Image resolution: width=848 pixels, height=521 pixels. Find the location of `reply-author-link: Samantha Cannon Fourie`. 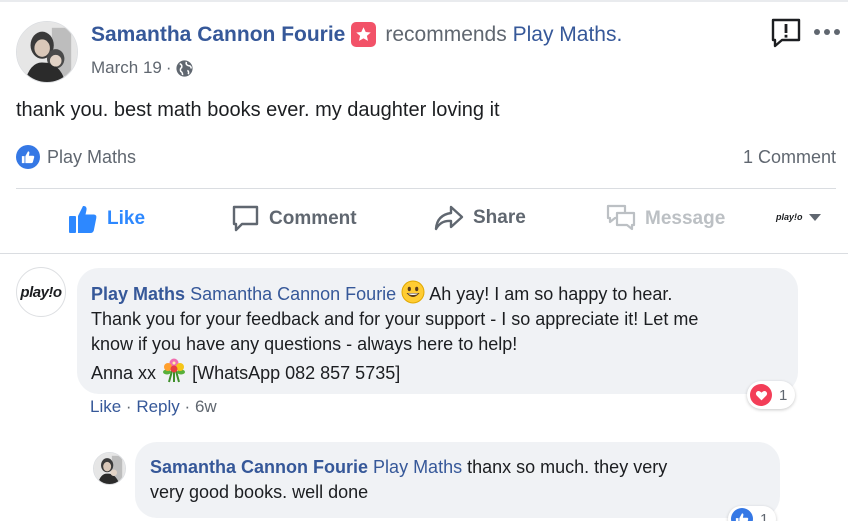

reply-author-link: Samantha Cannon Fourie is located at coordinates (259, 467).